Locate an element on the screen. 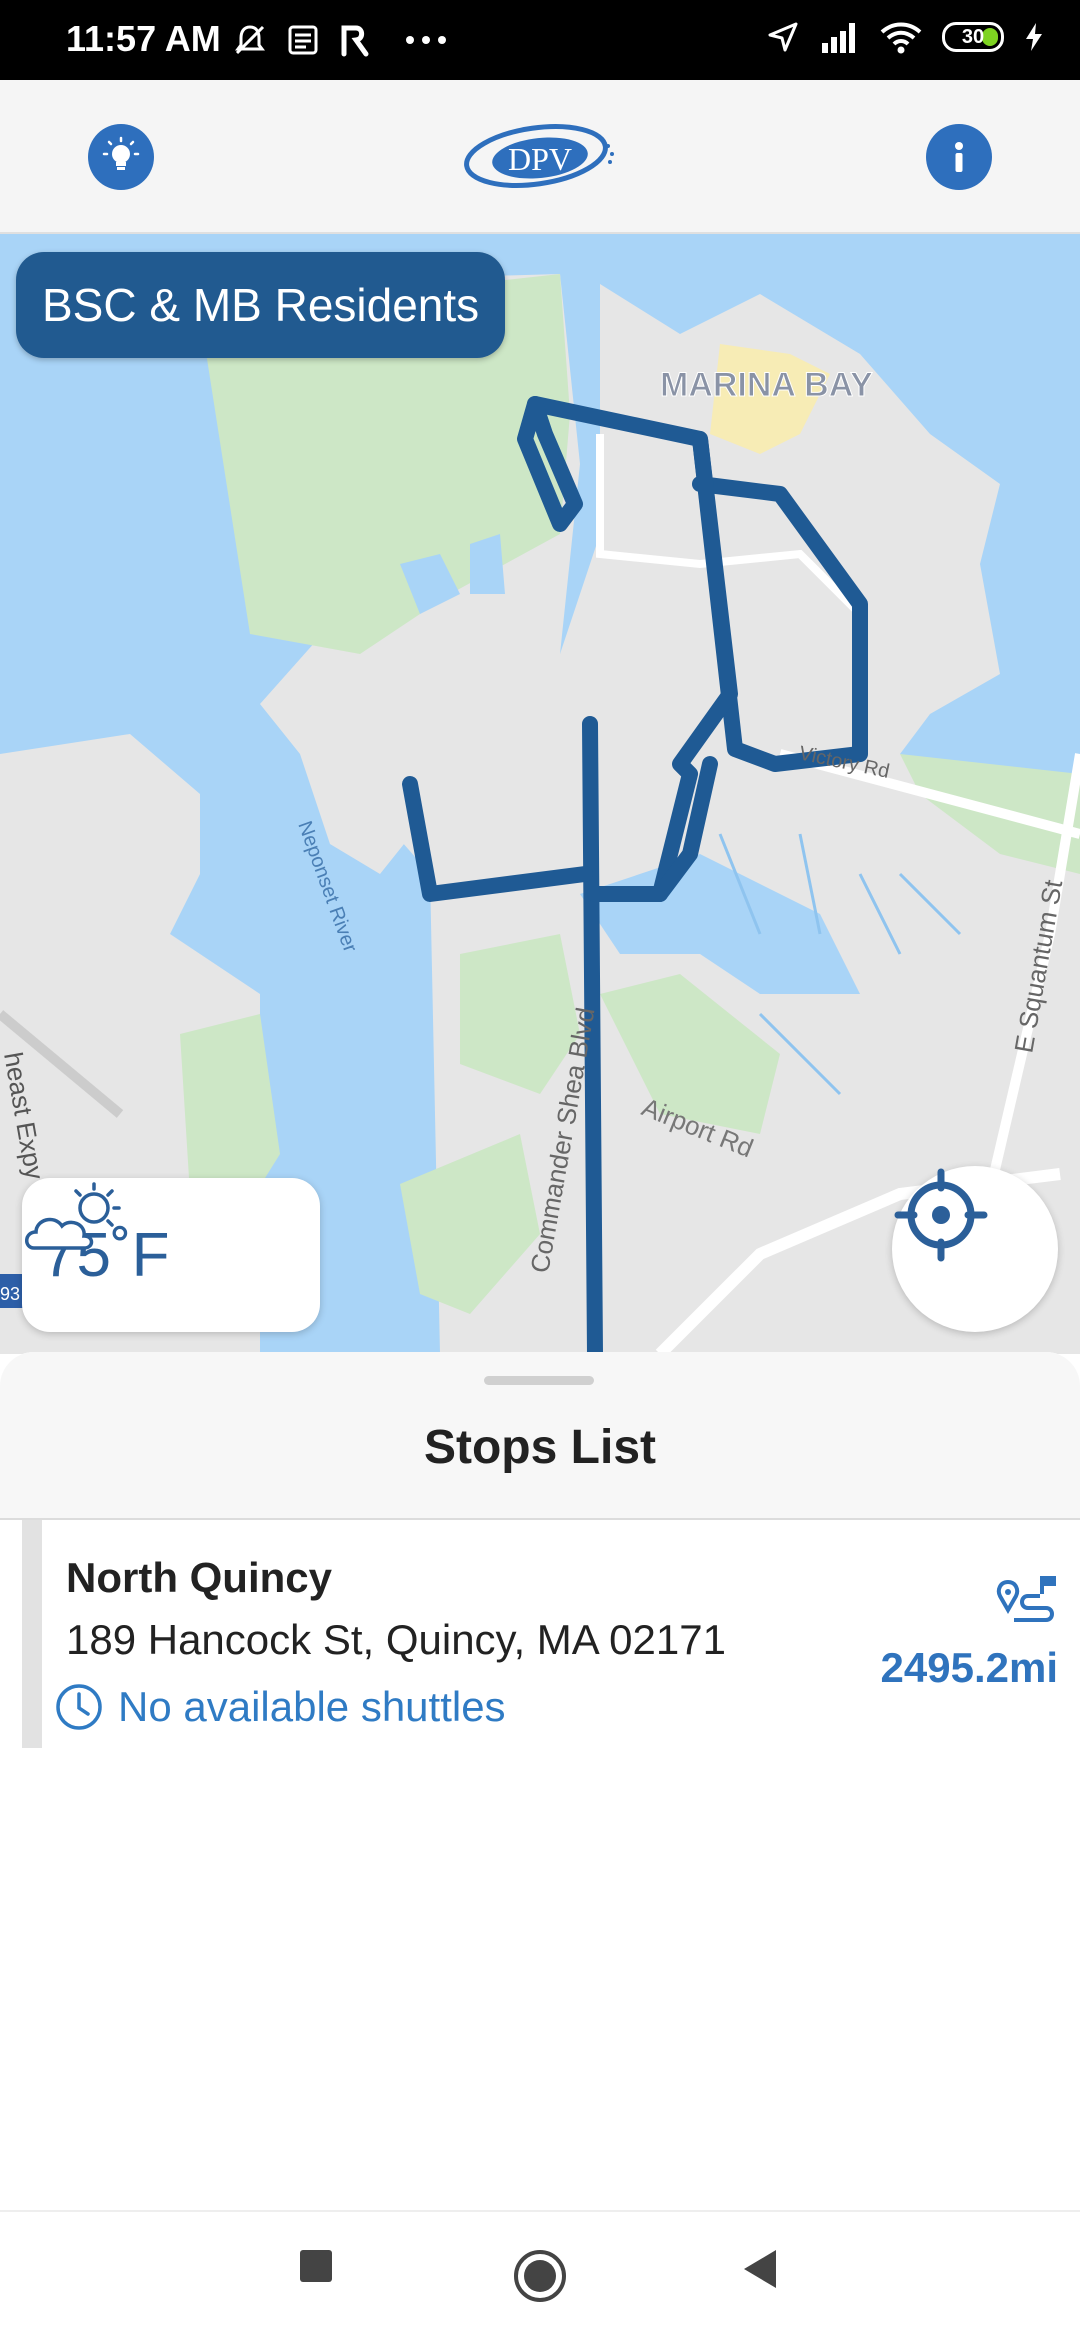  route-distance-icon is located at coordinates (1026, 1599).